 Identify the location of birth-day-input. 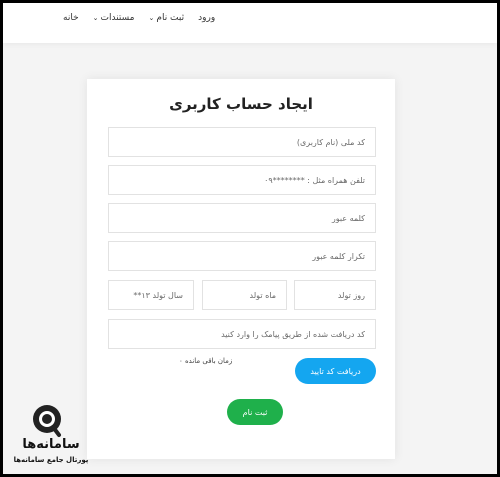
(335, 295).